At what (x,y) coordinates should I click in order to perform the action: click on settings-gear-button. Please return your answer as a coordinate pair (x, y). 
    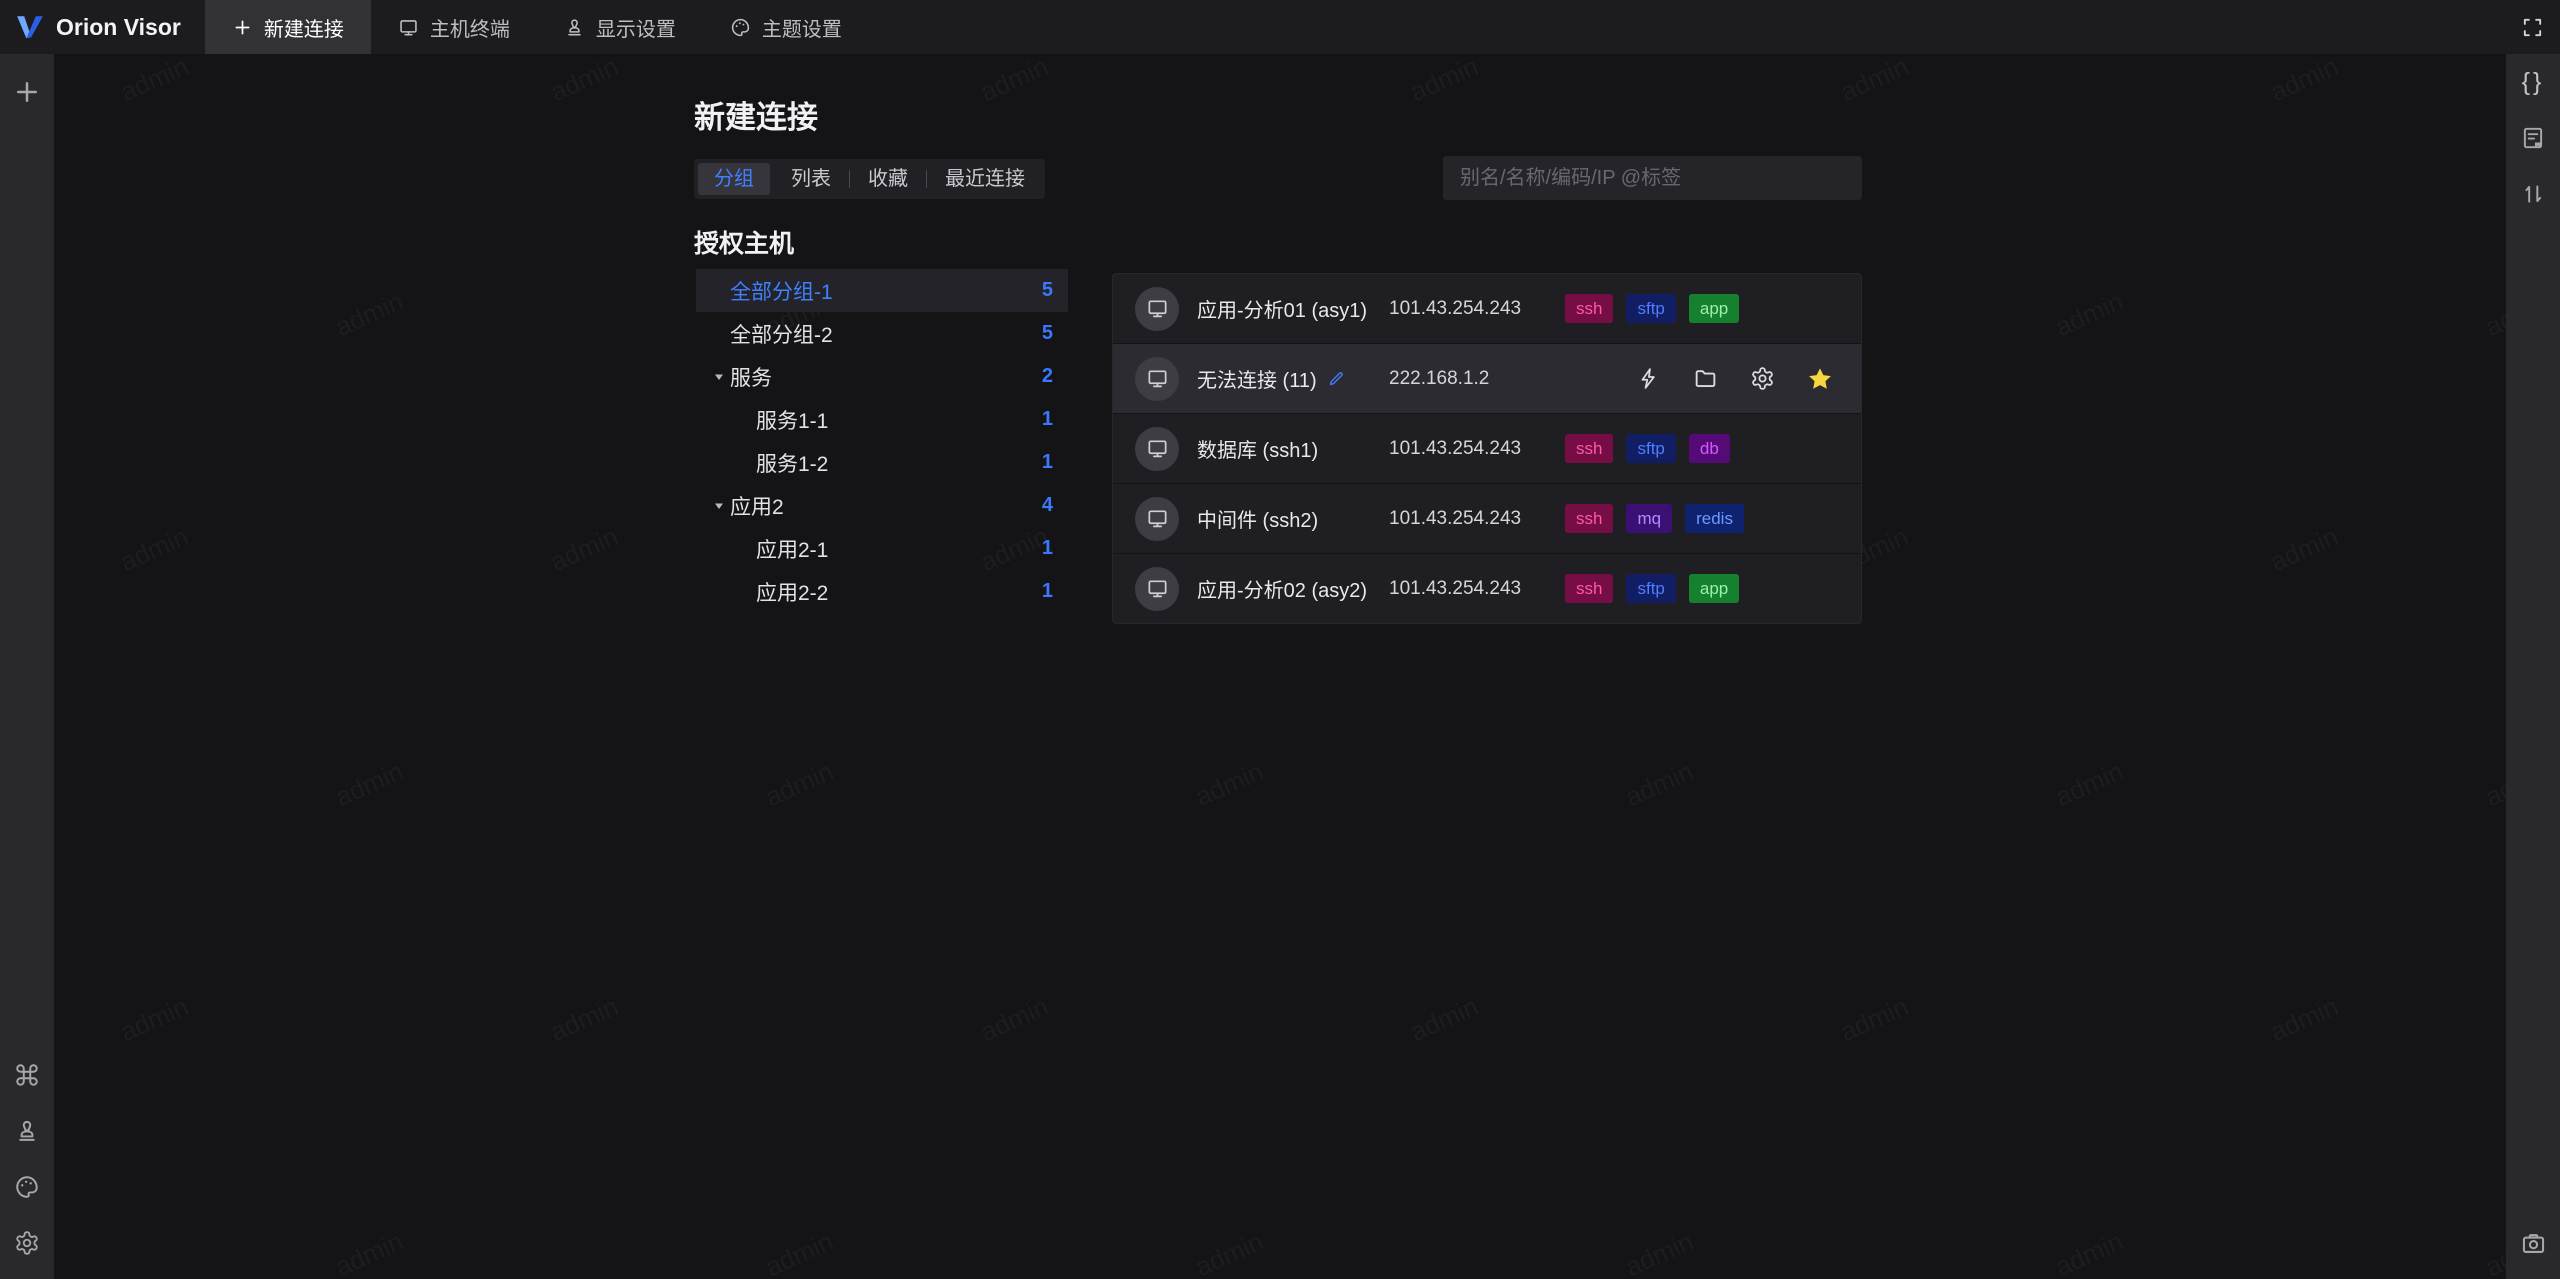
    Looking at the image, I should click on (27, 1243).